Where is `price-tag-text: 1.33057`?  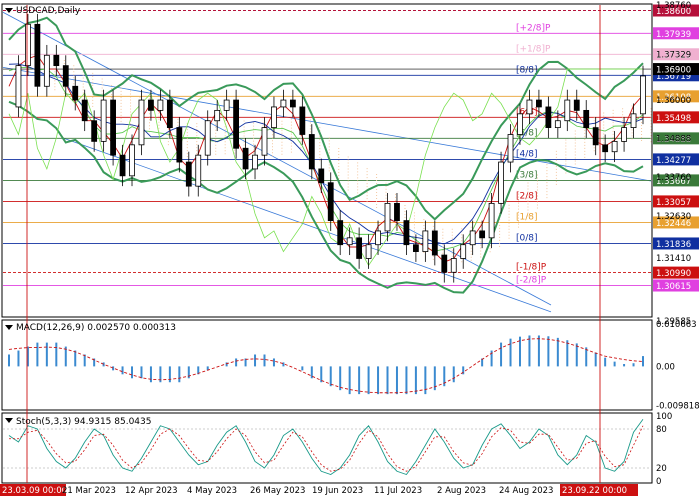 price-tag-text: 1.33057 is located at coordinates (673, 203).